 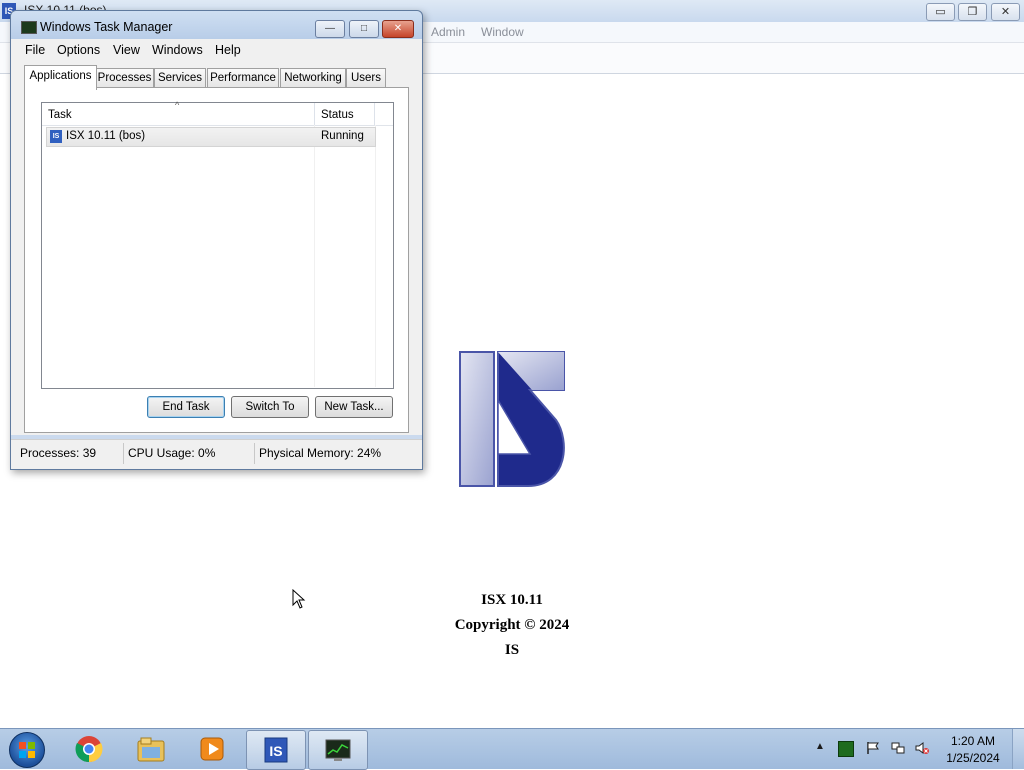 What do you see at coordinates (29, 27) in the screenshot?
I see `task-manager-app-icon` at bounding box center [29, 27].